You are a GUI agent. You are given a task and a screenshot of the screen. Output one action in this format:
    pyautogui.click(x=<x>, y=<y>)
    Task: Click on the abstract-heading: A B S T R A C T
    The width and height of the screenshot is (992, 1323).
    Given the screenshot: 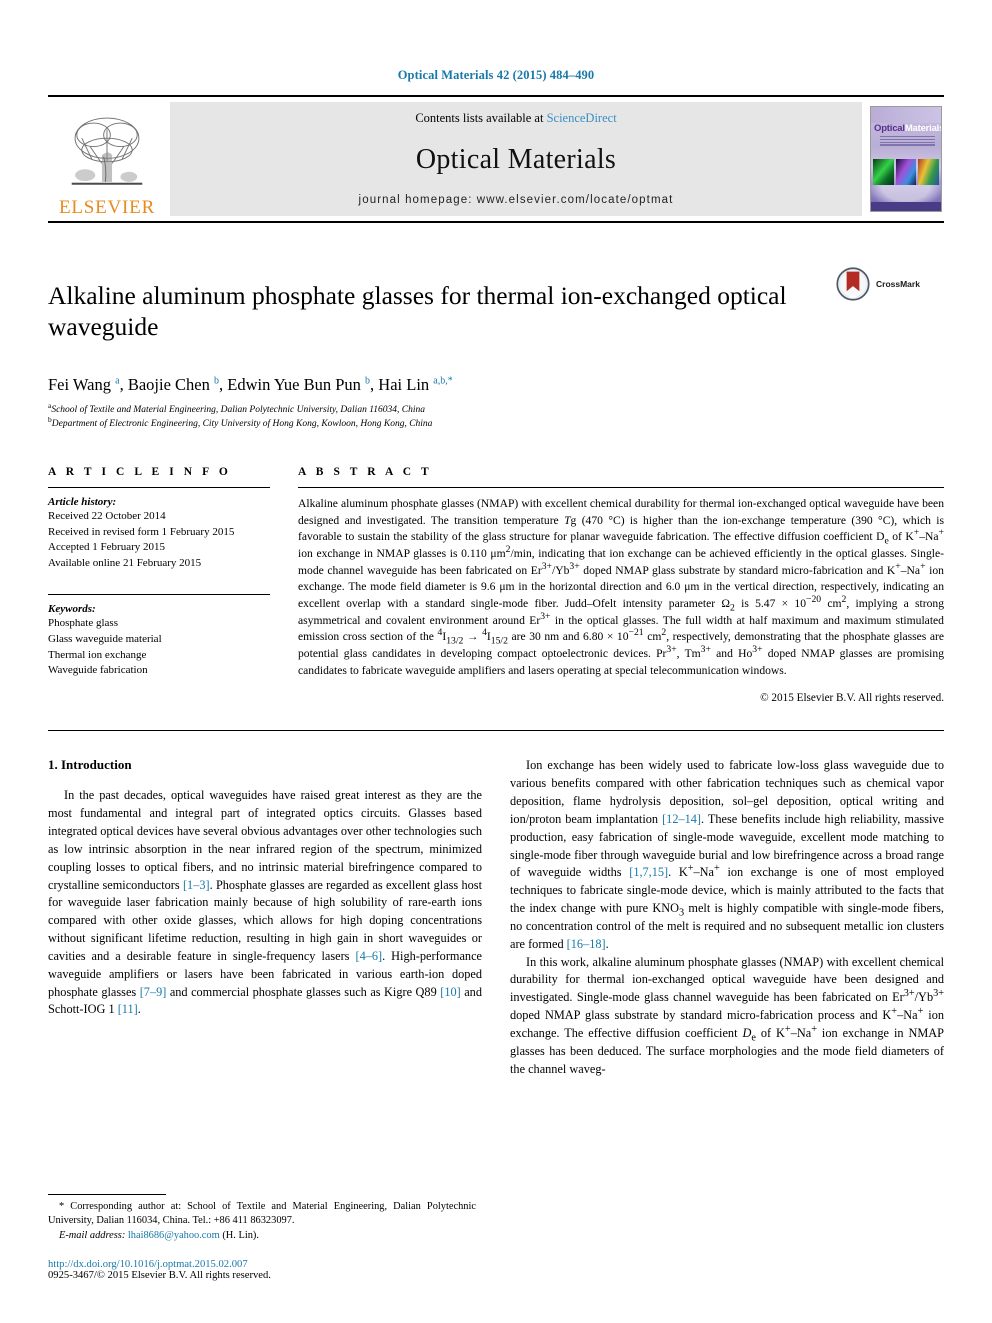 What is the action you would take?
    pyautogui.click(x=365, y=471)
    